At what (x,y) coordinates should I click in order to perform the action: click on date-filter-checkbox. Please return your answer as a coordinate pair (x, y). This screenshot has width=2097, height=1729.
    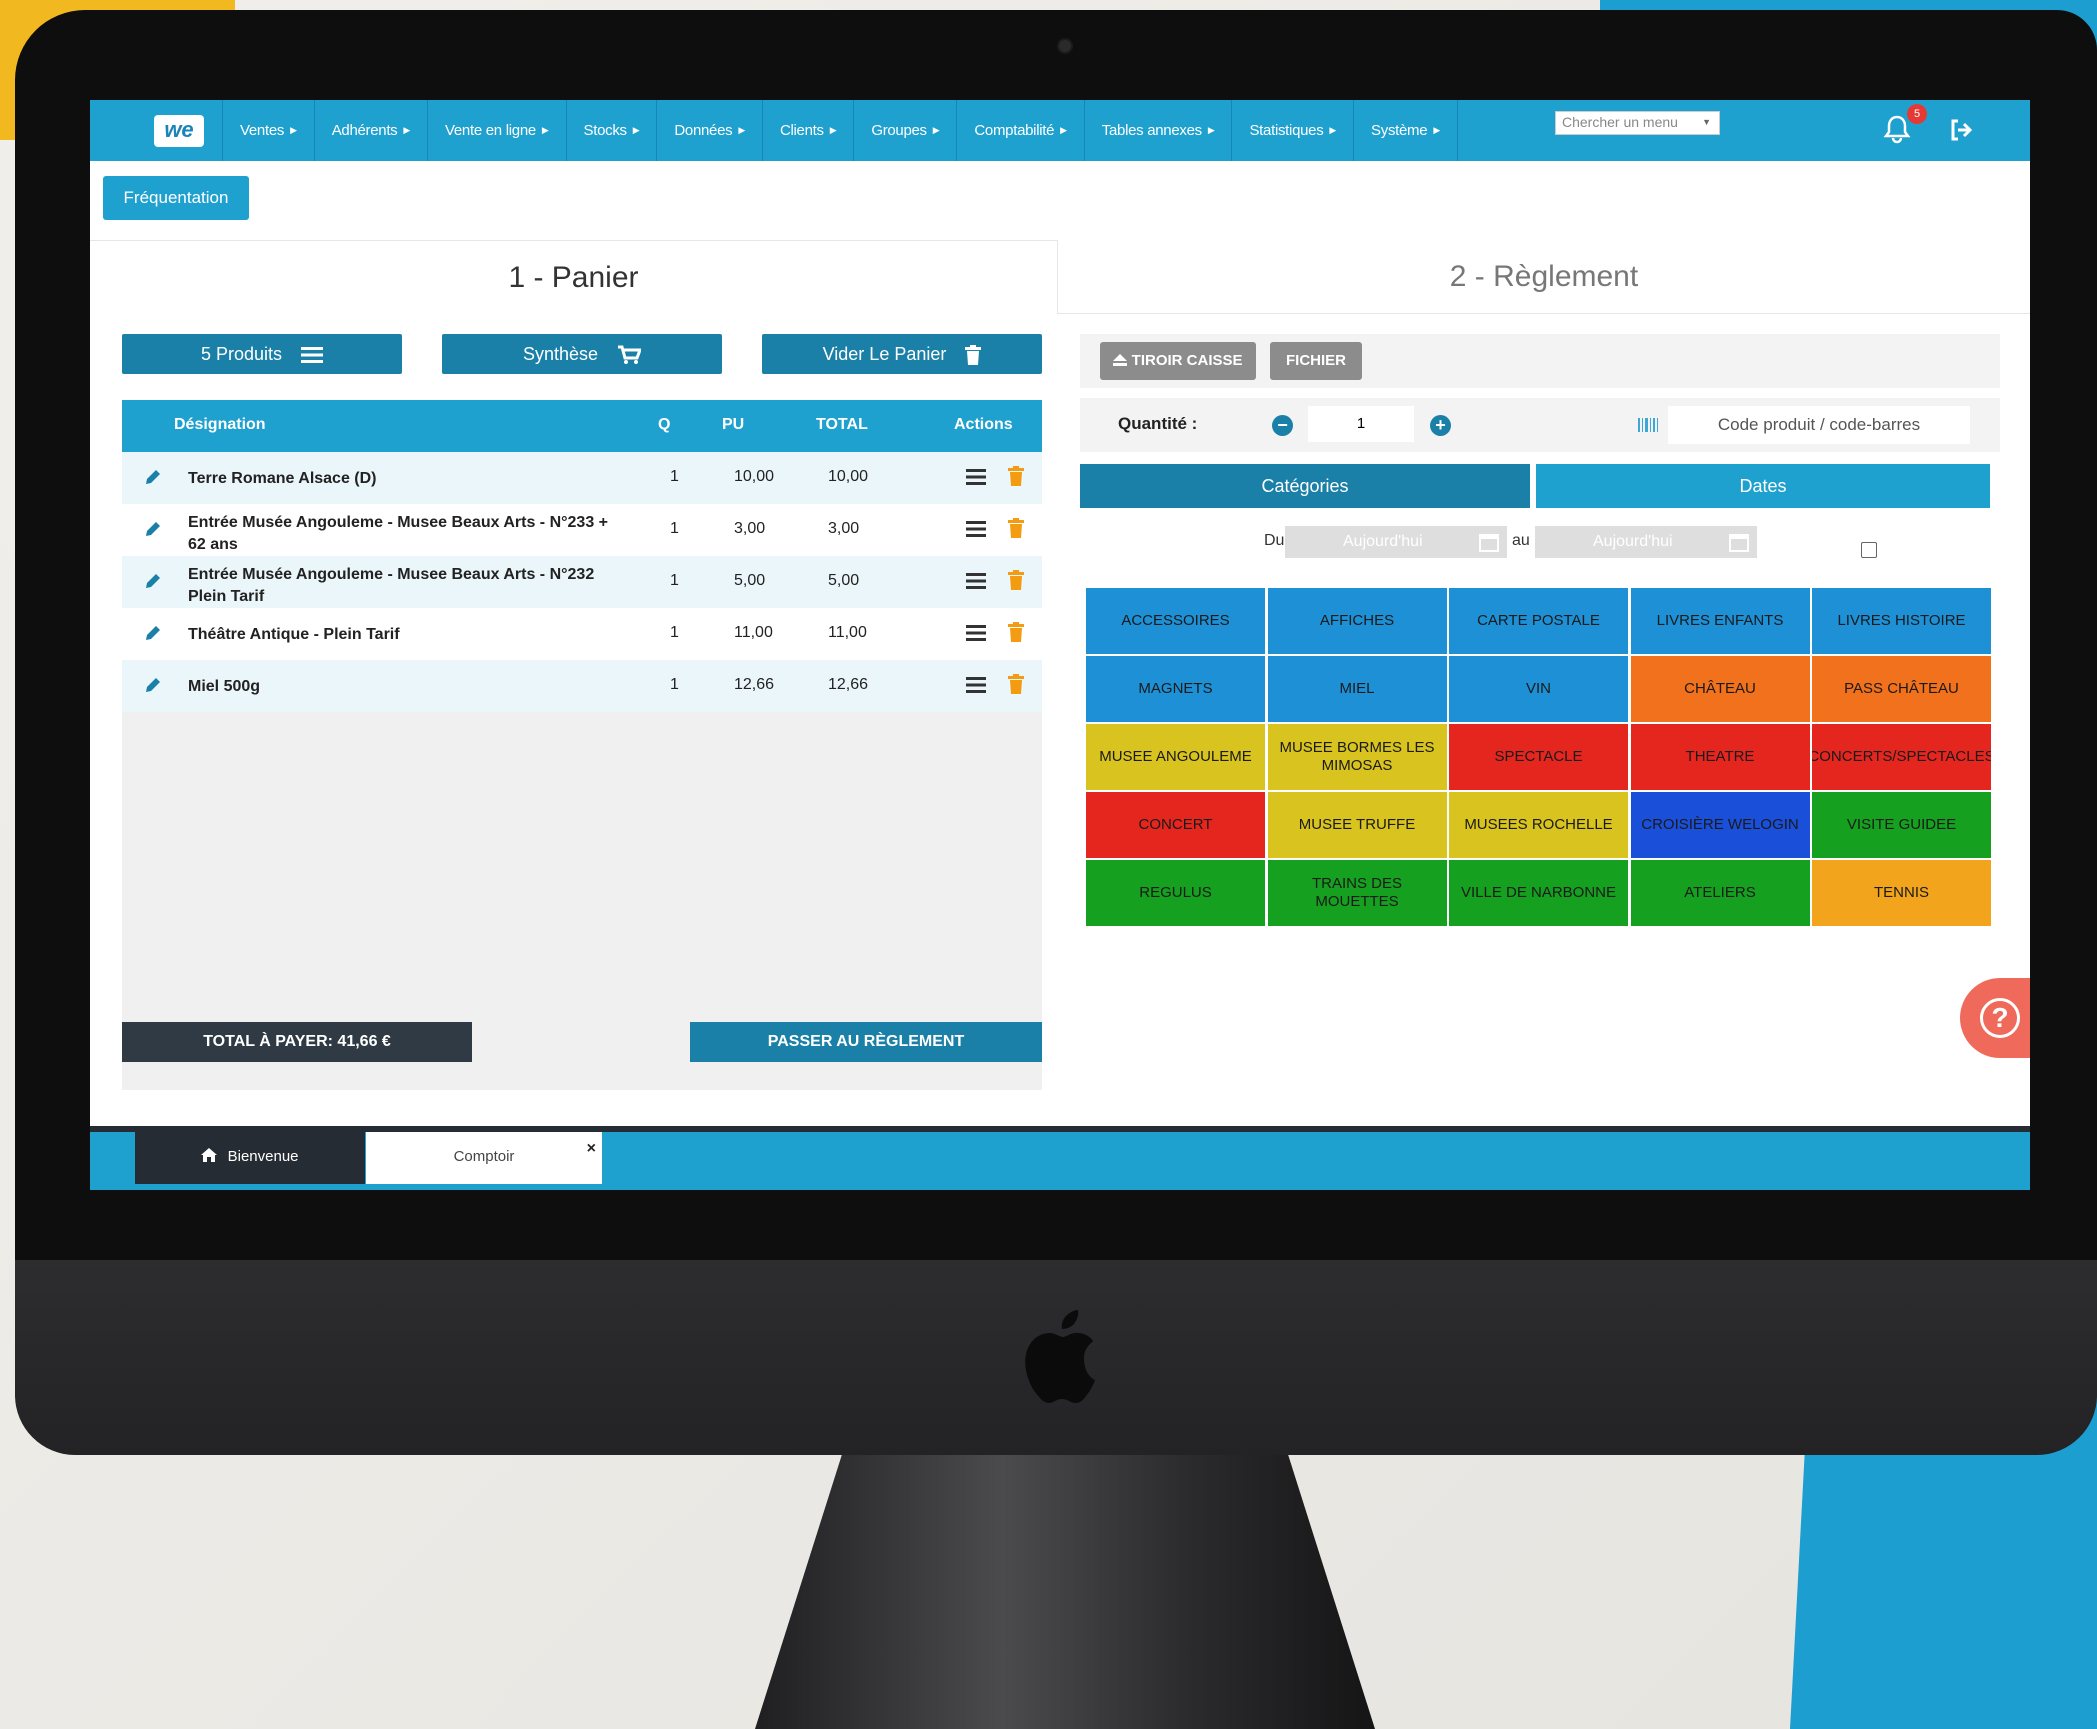
    Looking at the image, I should click on (1869, 550).